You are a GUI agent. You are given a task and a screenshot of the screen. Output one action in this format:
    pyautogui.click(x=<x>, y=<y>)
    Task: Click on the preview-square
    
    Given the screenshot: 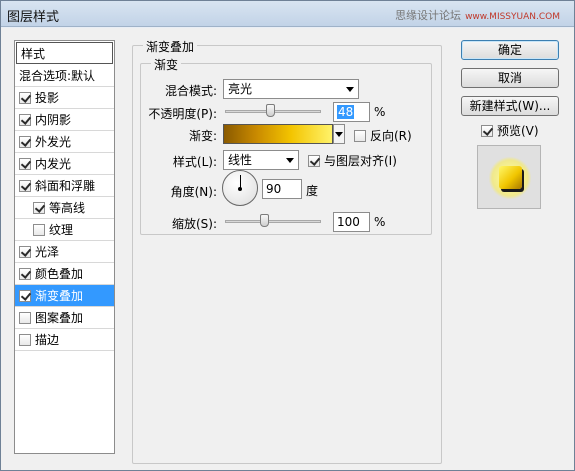 What is the action you would take?
    pyautogui.click(x=510, y=177)
    